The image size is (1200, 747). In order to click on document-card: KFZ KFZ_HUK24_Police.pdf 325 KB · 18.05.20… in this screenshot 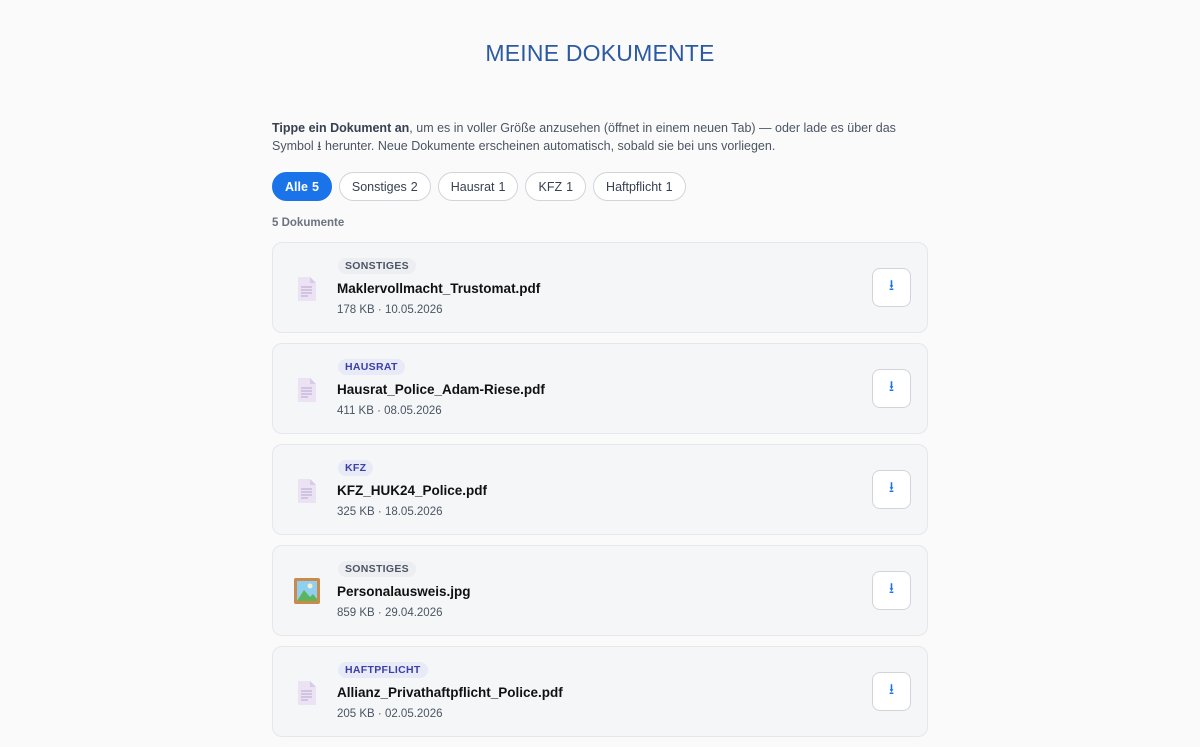, I will do `click(600, 489)`.